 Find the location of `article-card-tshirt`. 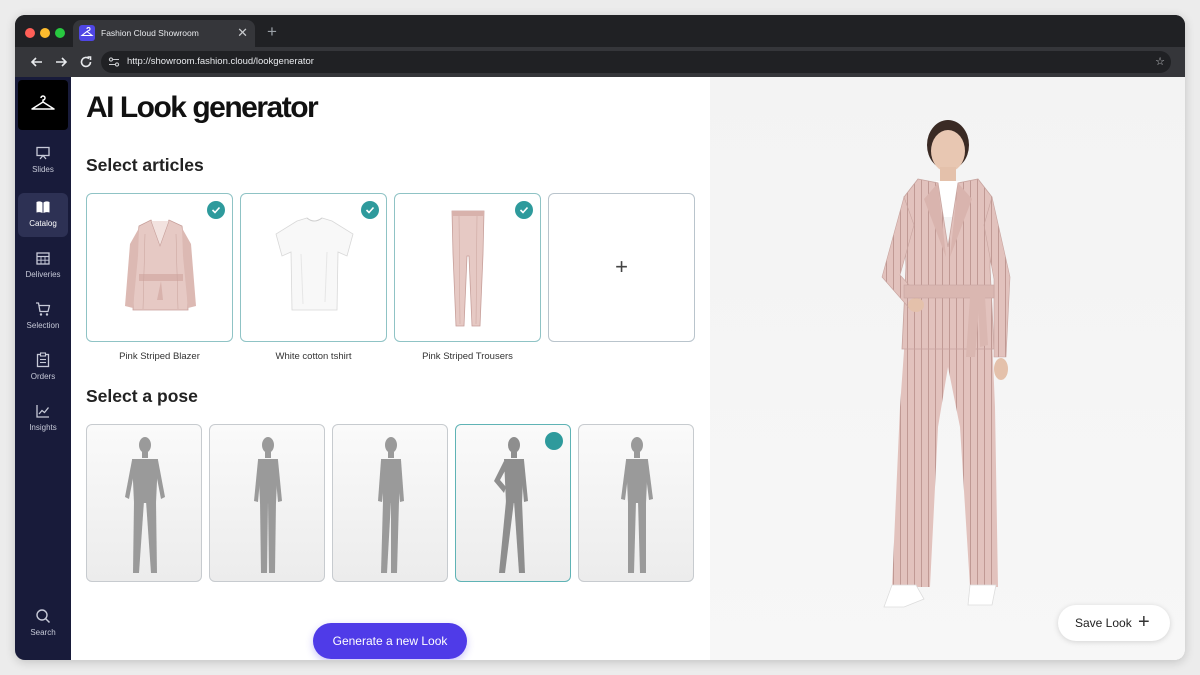

article-card-tshirt is located at coordinates (313, 267).